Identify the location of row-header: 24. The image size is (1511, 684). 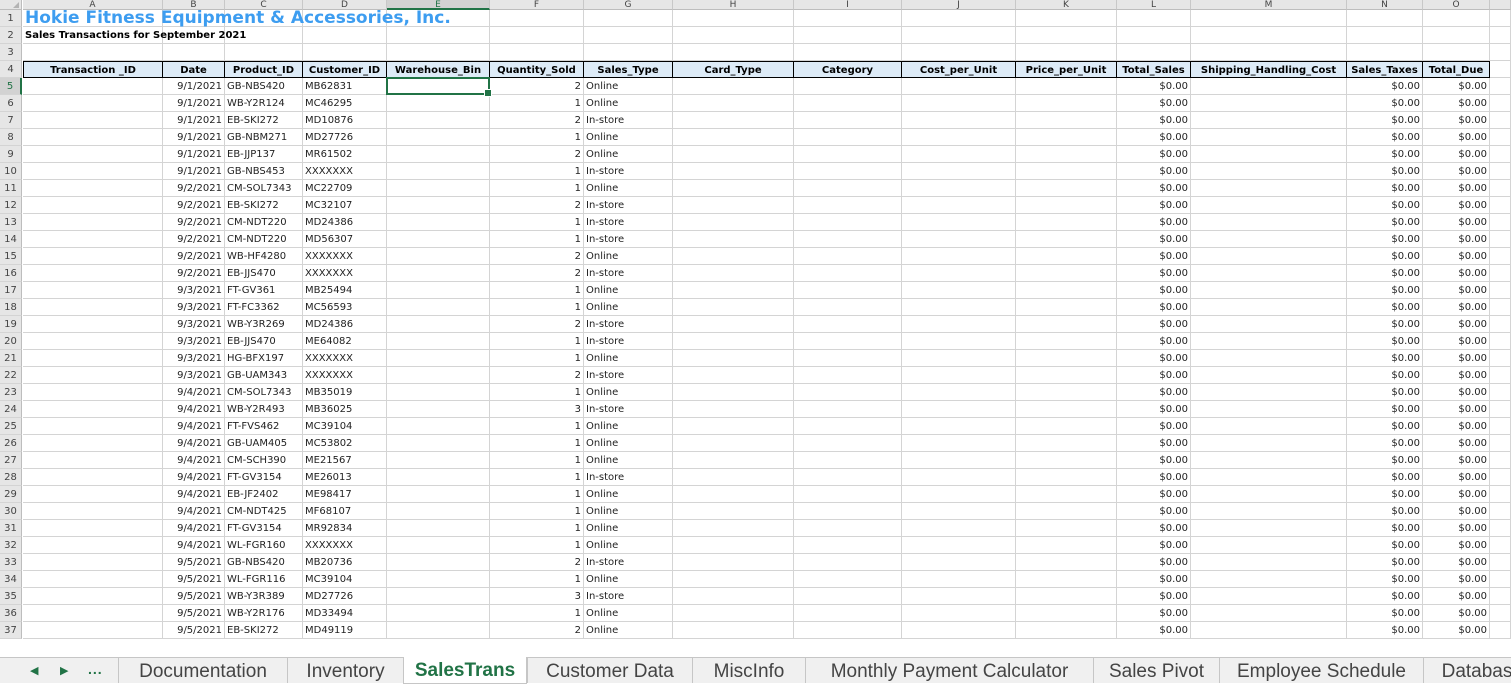
(11, 409).